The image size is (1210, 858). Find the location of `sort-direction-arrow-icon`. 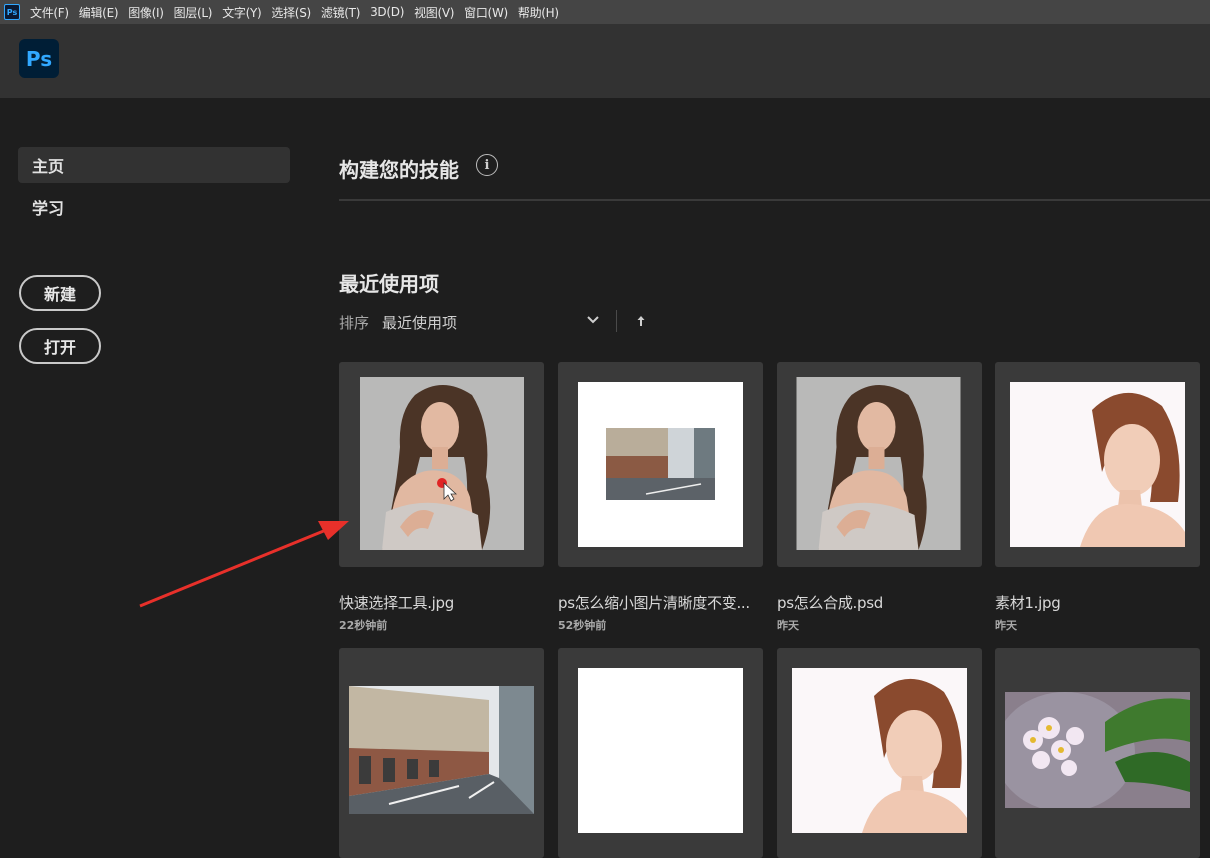

sort-direction-arrow-icon is located at coordinates (641, 321).